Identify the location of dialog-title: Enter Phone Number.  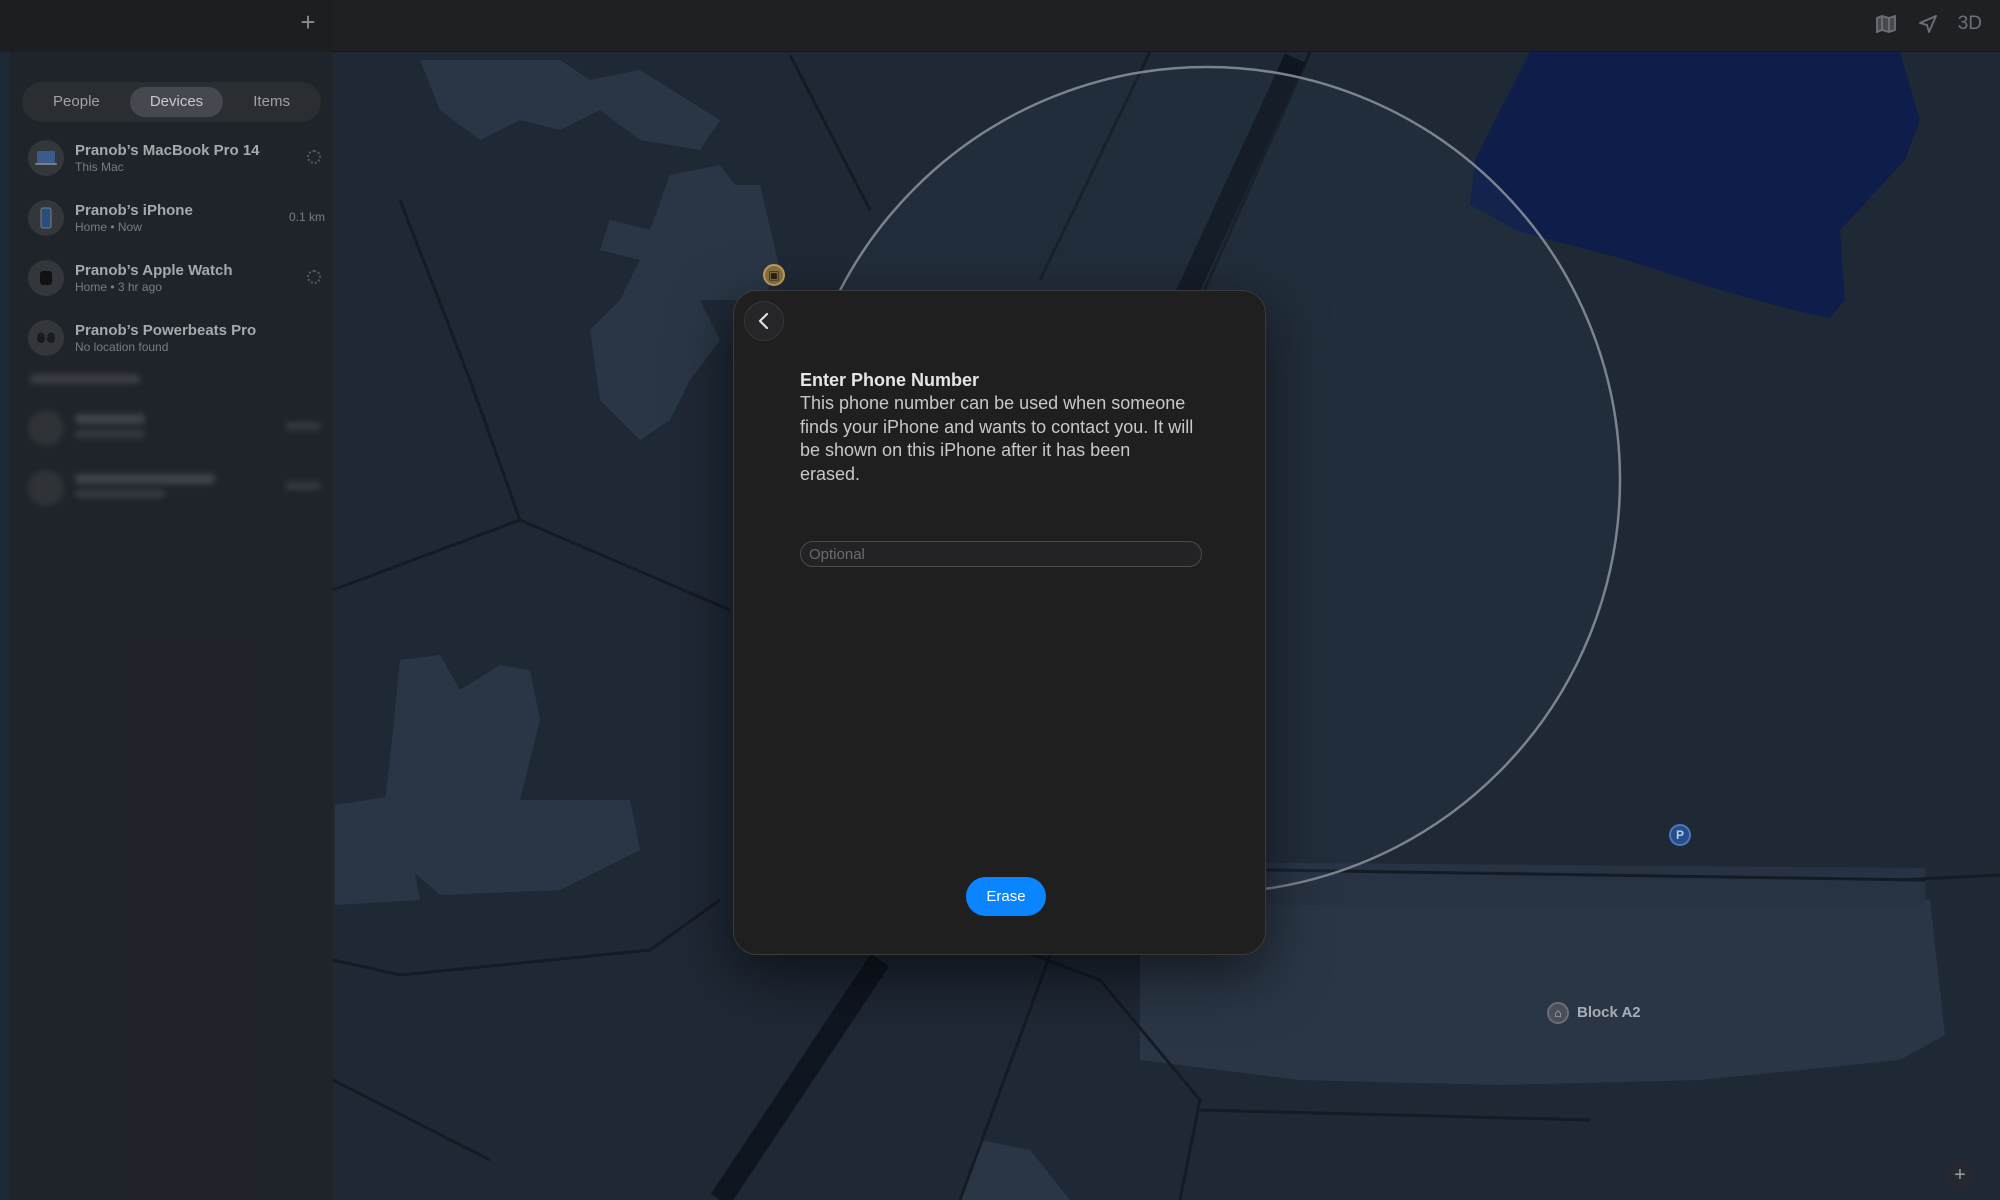
(890, 380).